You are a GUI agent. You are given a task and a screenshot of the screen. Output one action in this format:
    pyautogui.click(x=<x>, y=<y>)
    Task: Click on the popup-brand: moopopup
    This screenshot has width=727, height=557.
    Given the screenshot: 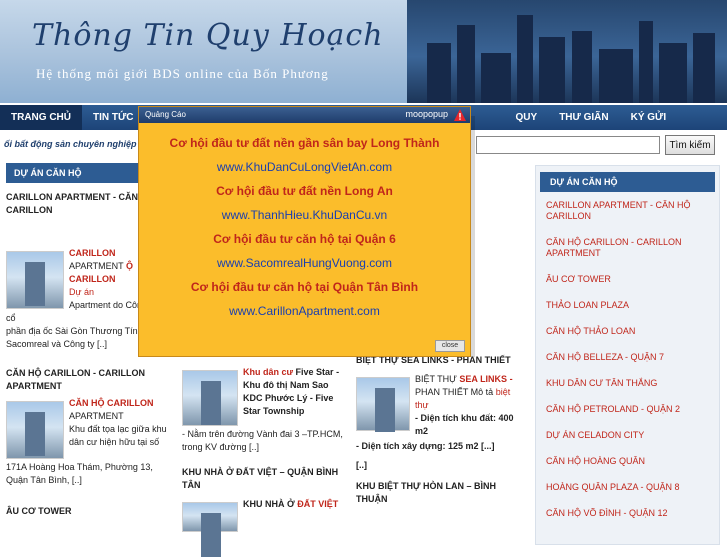 What is the action you would take?
    pyautogui.click(x=426, y=114)
    